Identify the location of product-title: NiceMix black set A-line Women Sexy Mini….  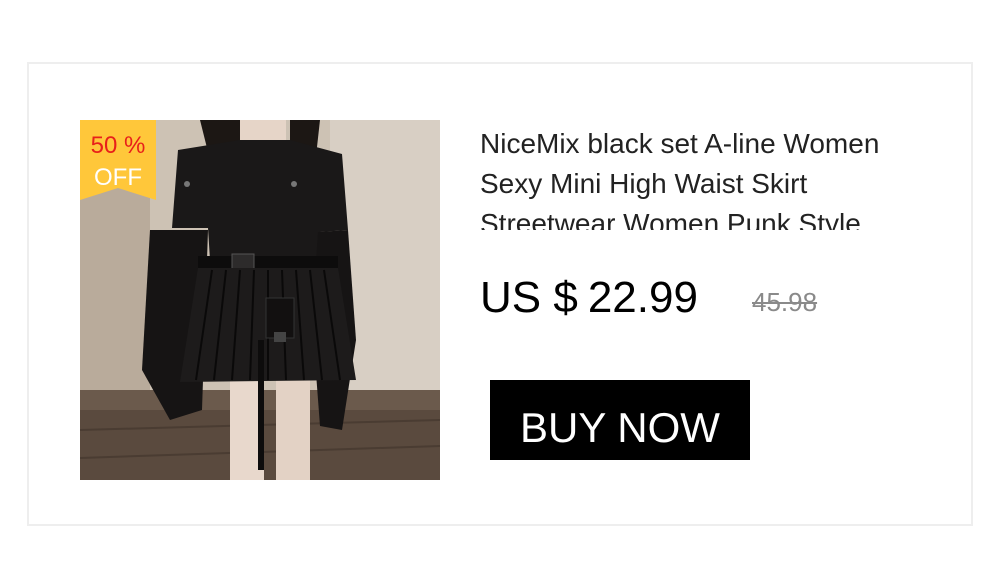
(710, 177).